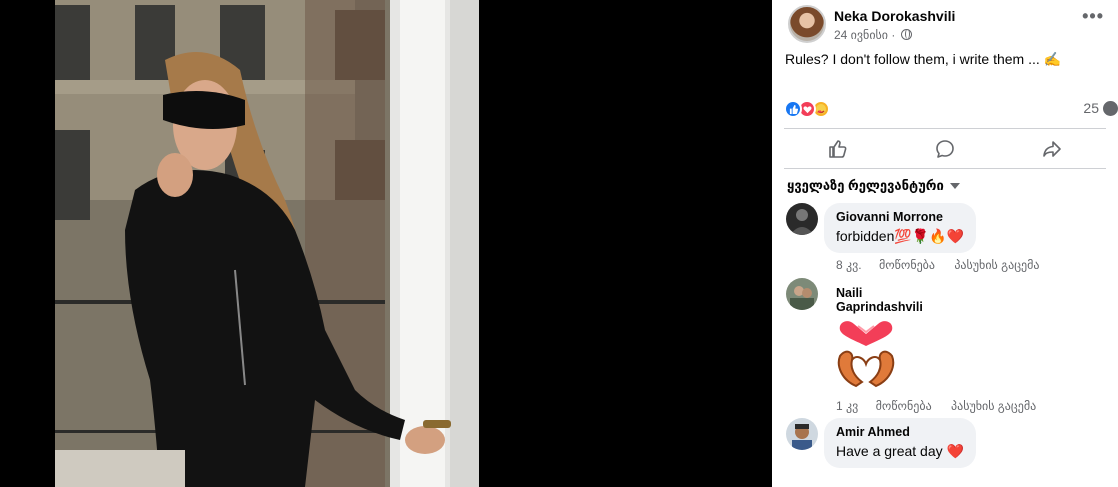  I want to click on author-avatar, so click(807, 24).